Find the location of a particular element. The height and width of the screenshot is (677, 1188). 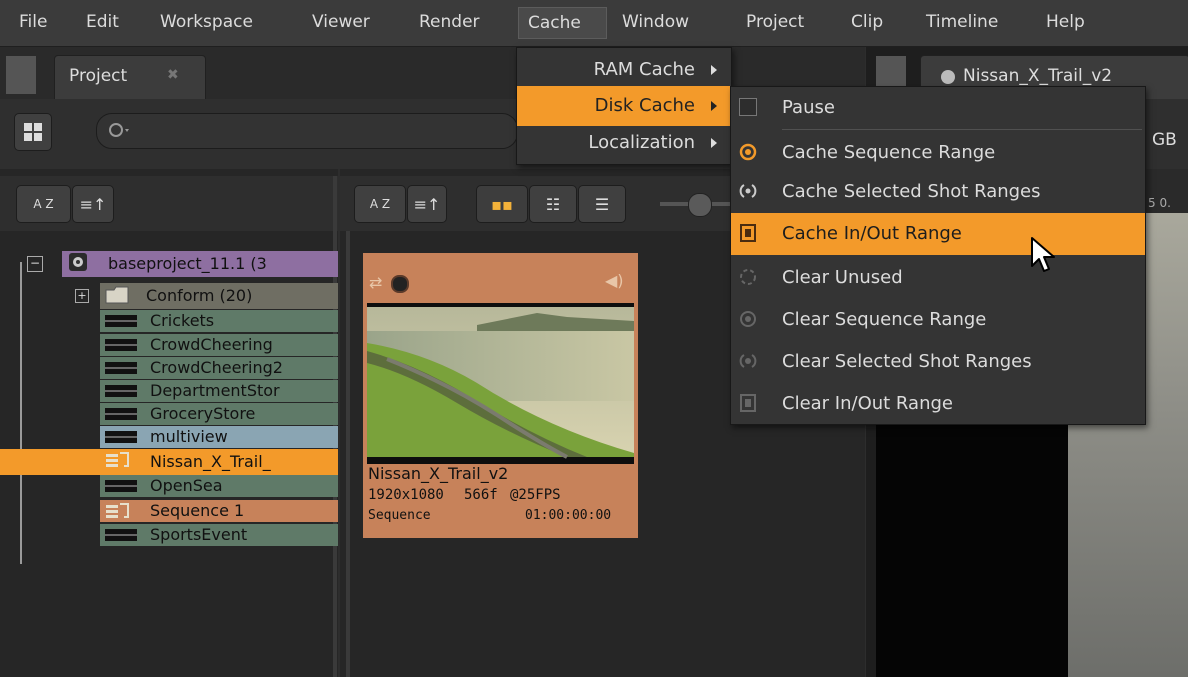

clear-sequence-range-label: Clear Sequence Range is located at coordinates (884, 319).